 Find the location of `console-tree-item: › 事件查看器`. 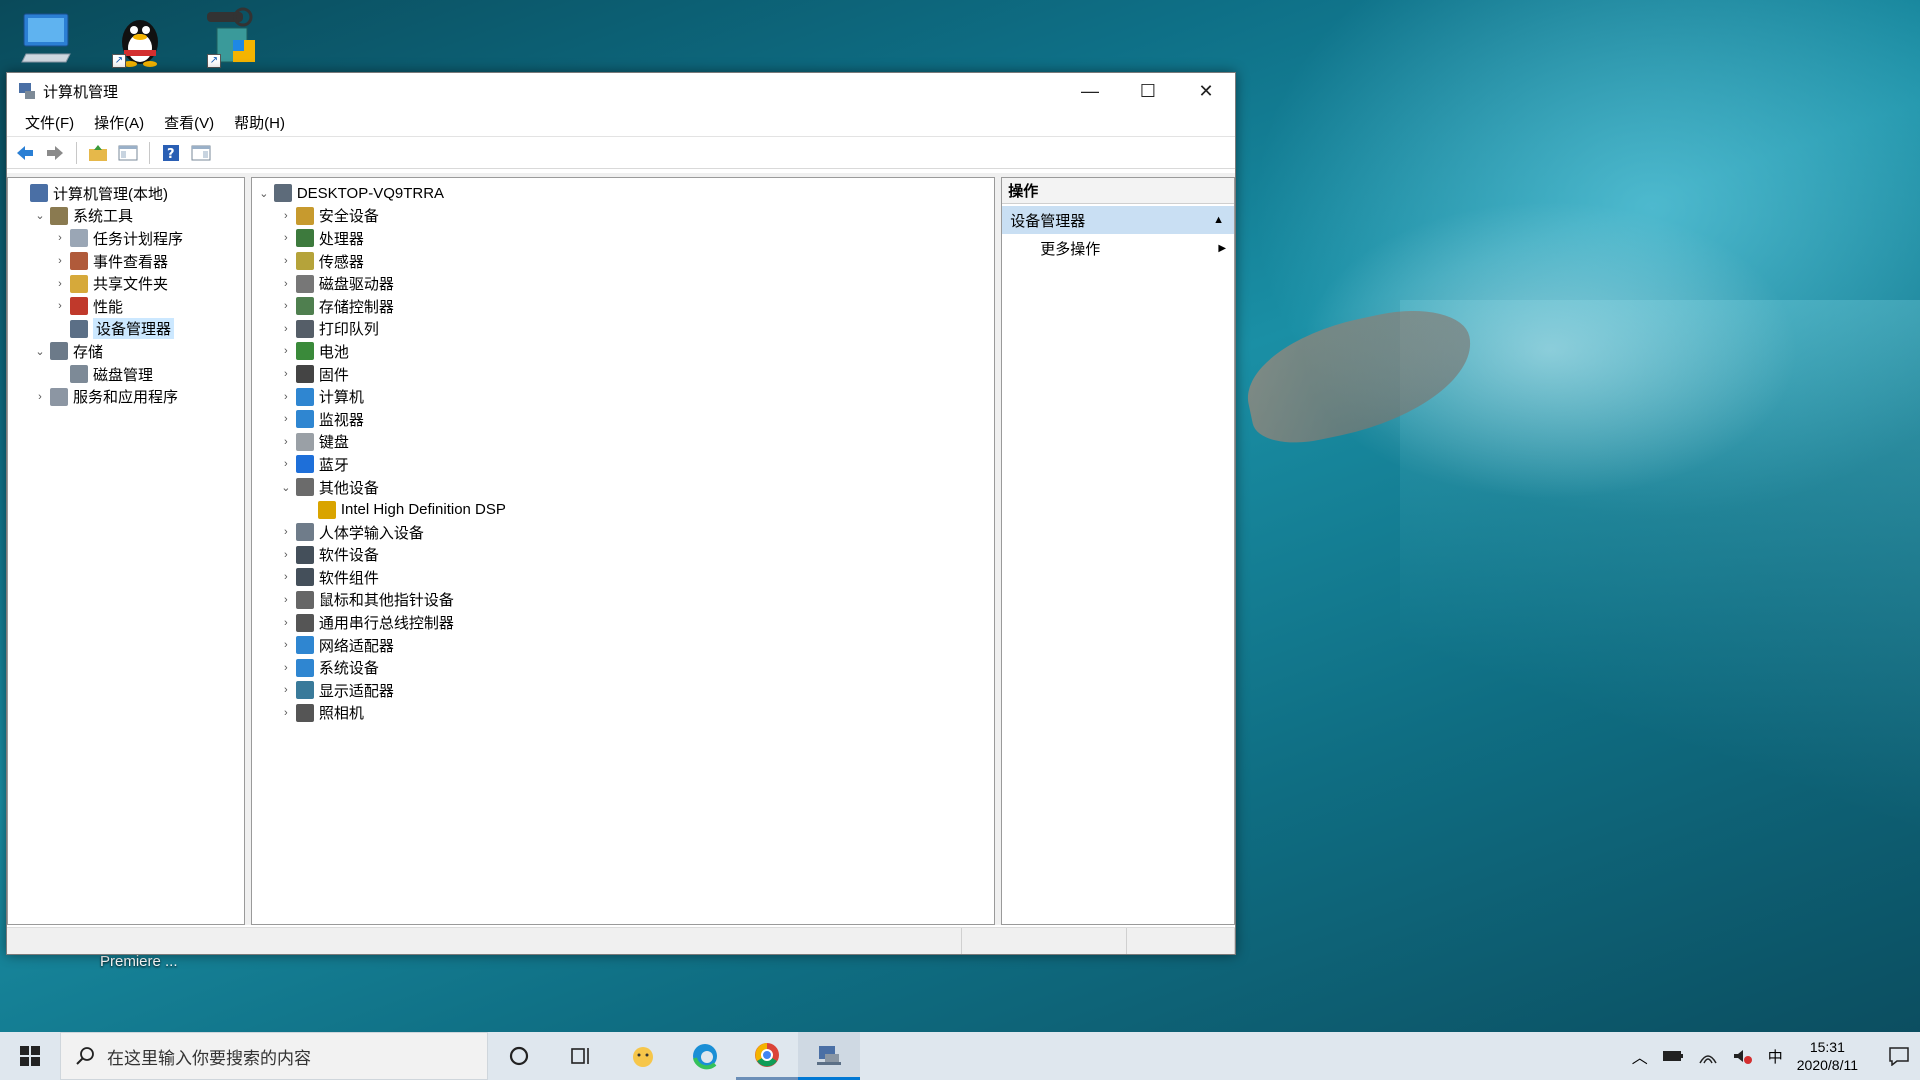

console-tree-item: › 事件查看器 is located at coordinates (126, 261).